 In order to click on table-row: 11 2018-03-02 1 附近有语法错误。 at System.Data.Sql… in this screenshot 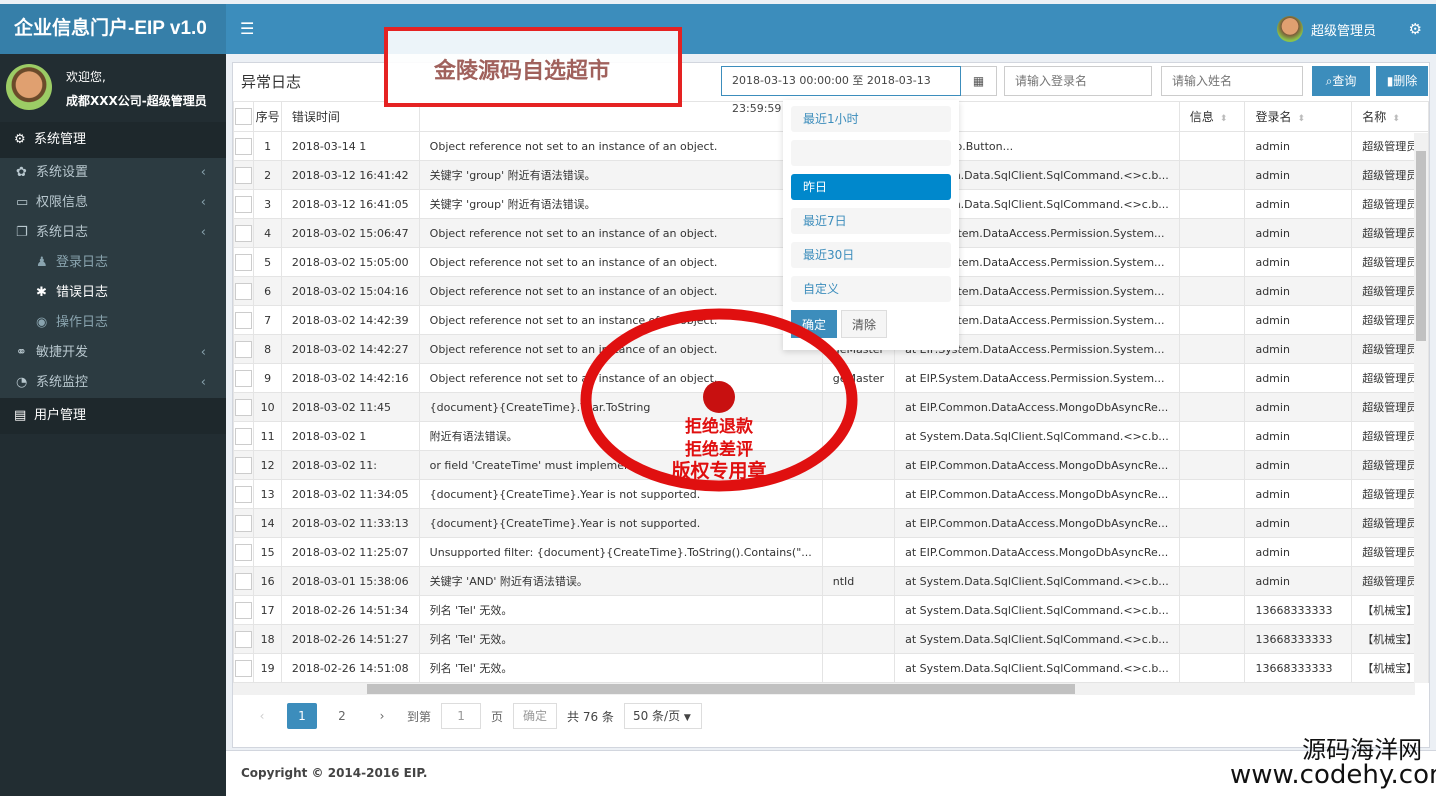, I will do `click(830, 436)`.